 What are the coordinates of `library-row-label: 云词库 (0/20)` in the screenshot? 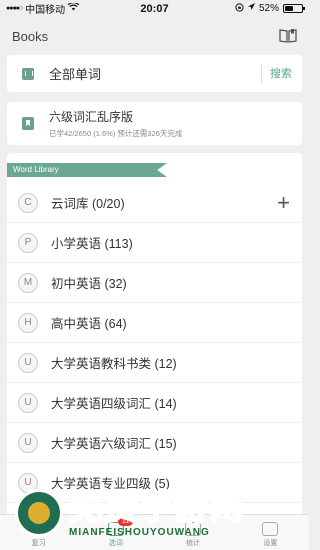 It's located at (88, 204).